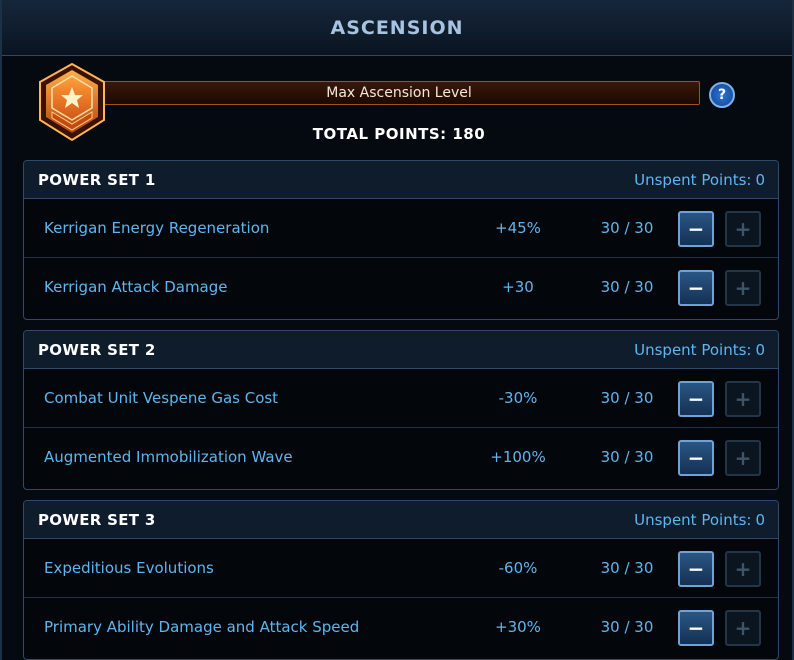 The width and height of the screenshot is (794, 660). What do you see at coordinates (97, 349) in the screenshot?
I see `power-set-title: POWER SET 2` at bounding box center [97, 349].